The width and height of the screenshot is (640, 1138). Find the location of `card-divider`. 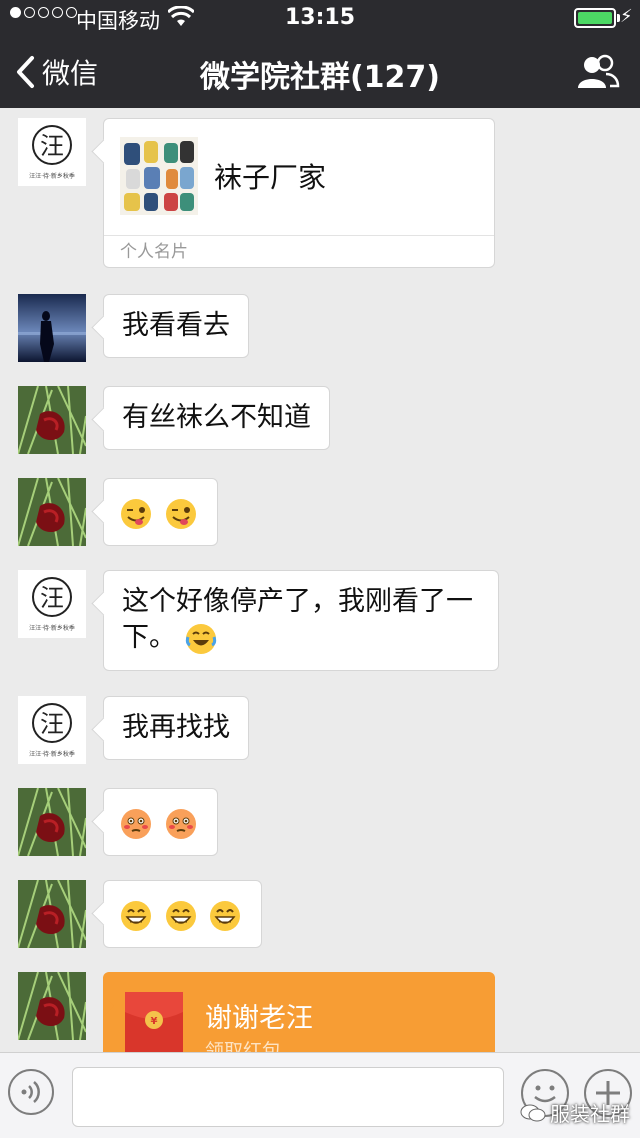

card-divider is located at coordinates (299, 235).